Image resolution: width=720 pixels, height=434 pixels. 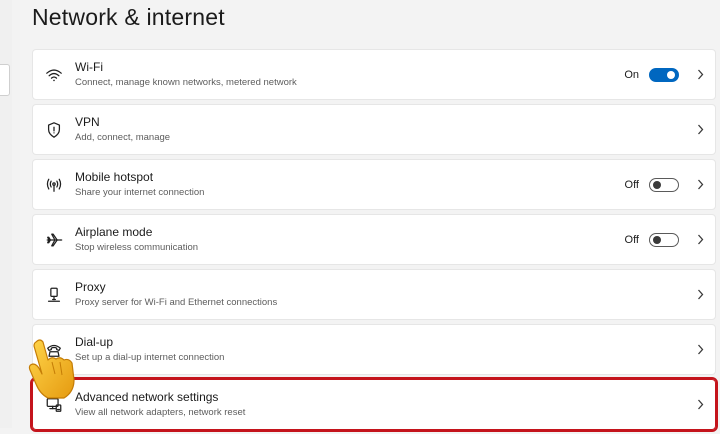 I want to click on page-title: Network & internet, so click(x=128, y=17).